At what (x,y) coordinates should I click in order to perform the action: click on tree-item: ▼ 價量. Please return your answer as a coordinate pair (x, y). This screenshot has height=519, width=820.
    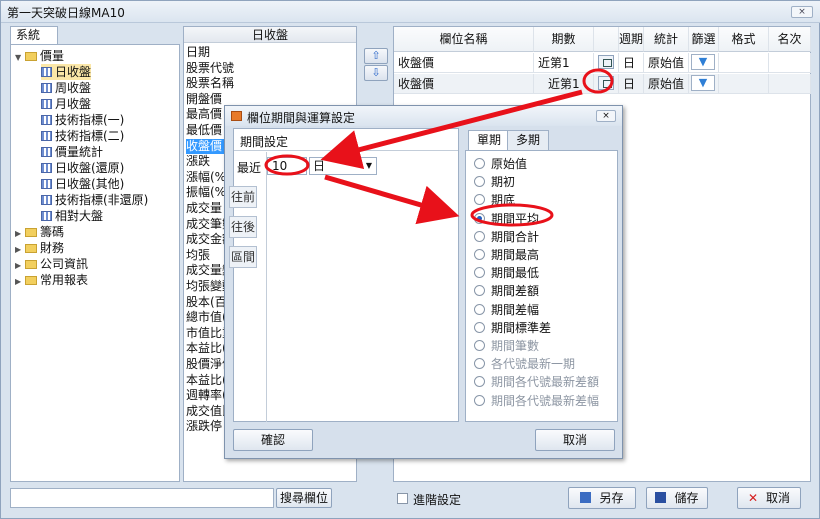
    Looking at the image, I should click on (39, 56).